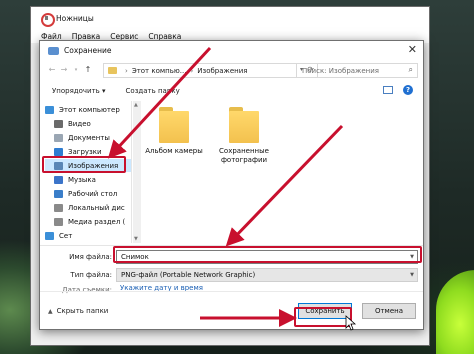 This screenshot has width=474, height=354. Describe the element at coordinates (137, 172) in the screenshot. I see `navigation-pane-scrollbar: ▲ ▼` at that location.